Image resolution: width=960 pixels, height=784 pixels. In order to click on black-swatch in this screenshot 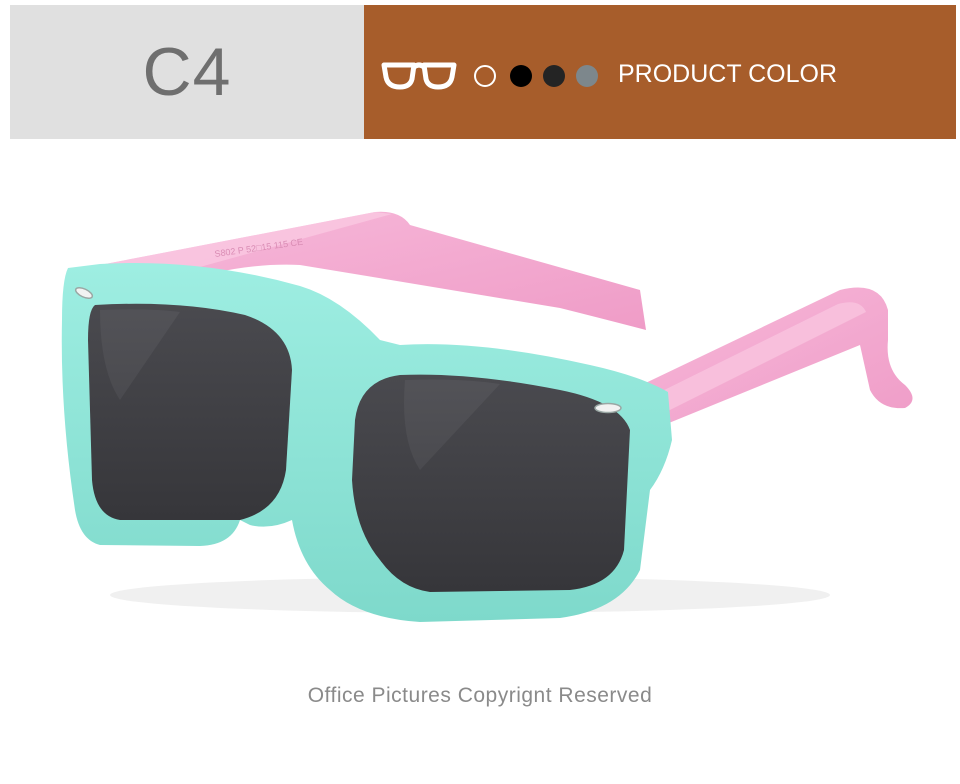, I will do `click(521, 76)`.